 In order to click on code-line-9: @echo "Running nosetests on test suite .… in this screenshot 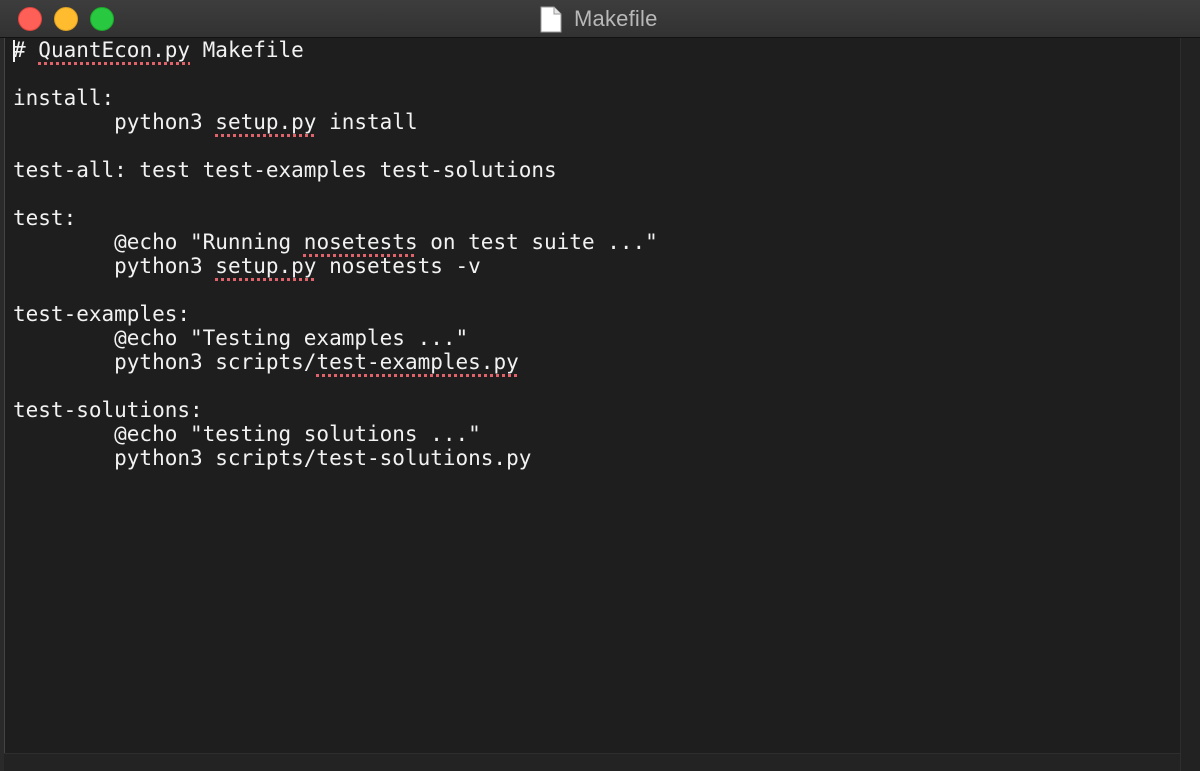, I will do `click(335, 242)`.